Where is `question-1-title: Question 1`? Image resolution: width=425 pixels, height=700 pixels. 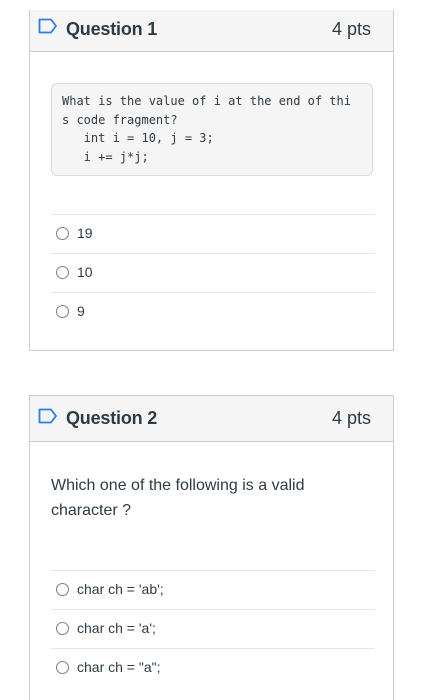
question-1-title: Question 1 is located at coordinates (112, 29).